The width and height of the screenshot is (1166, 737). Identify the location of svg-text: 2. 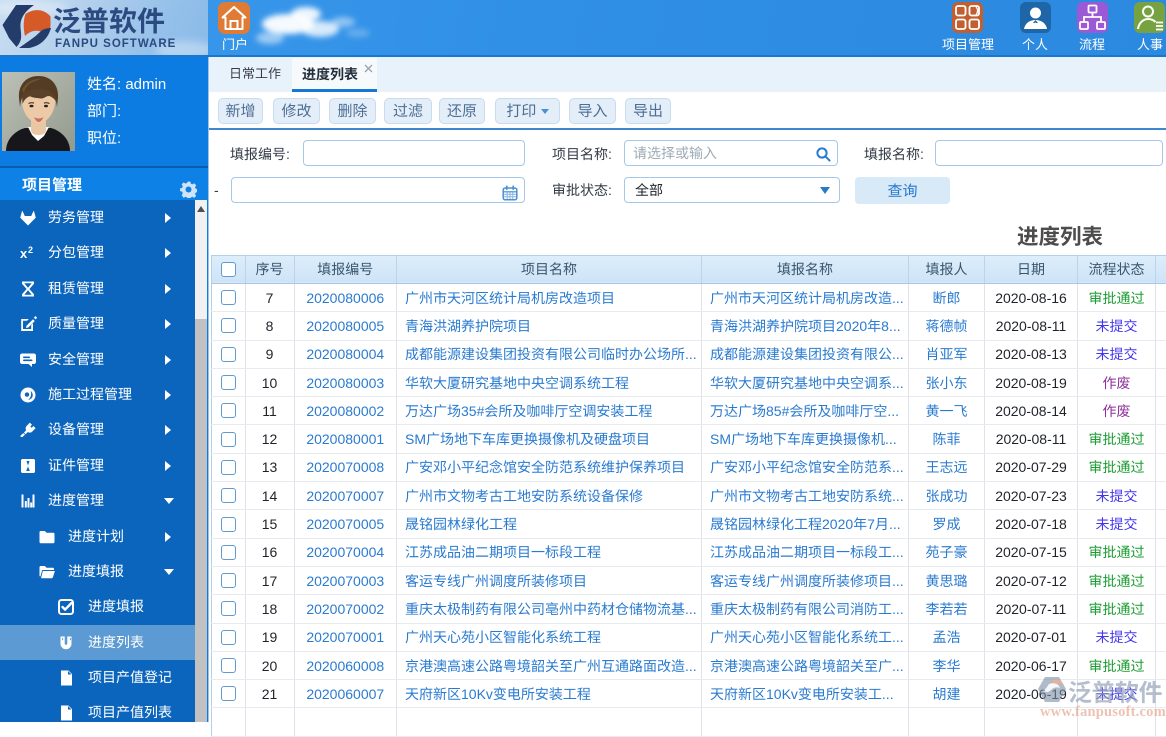
(30, 250).